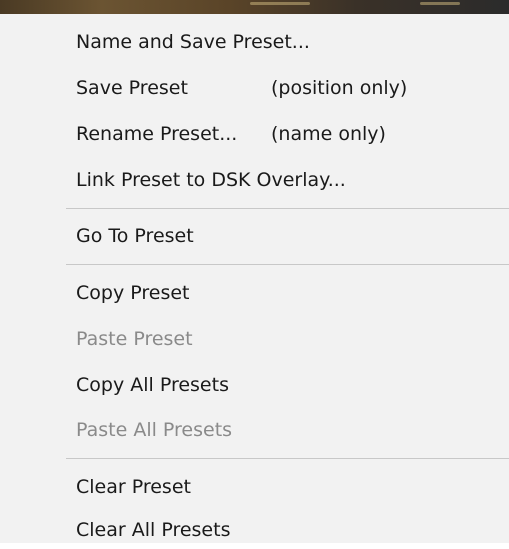  What do you see at coordinates (133, 293) in the screenshot?
I see `menu-item-label: Copy Preset` at bounding box center [133, 293].